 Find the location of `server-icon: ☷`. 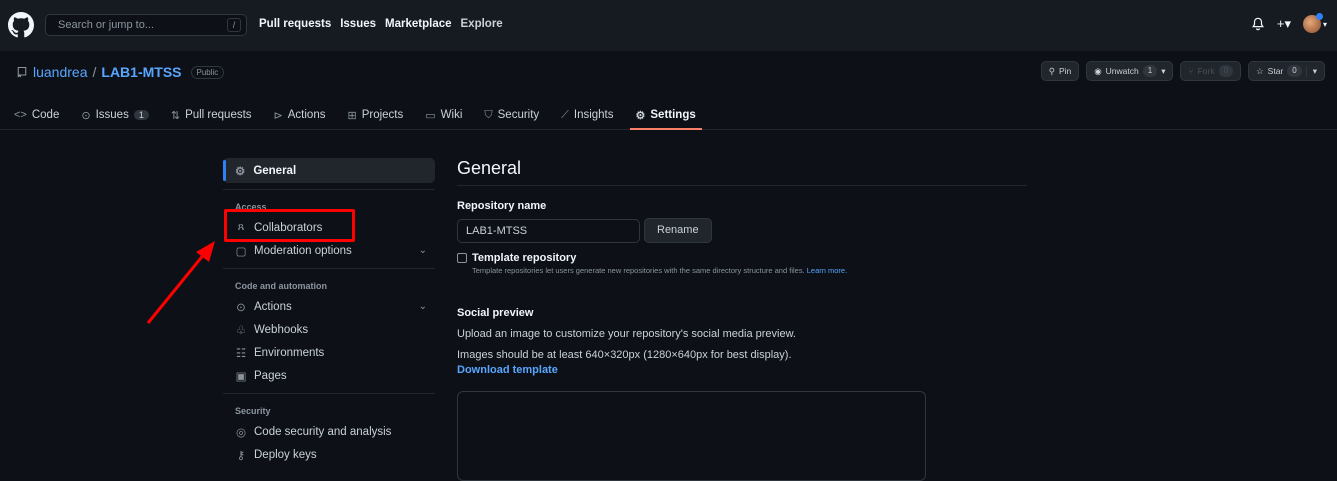

server-icon: ☷ is located at coordinates (241, 353).